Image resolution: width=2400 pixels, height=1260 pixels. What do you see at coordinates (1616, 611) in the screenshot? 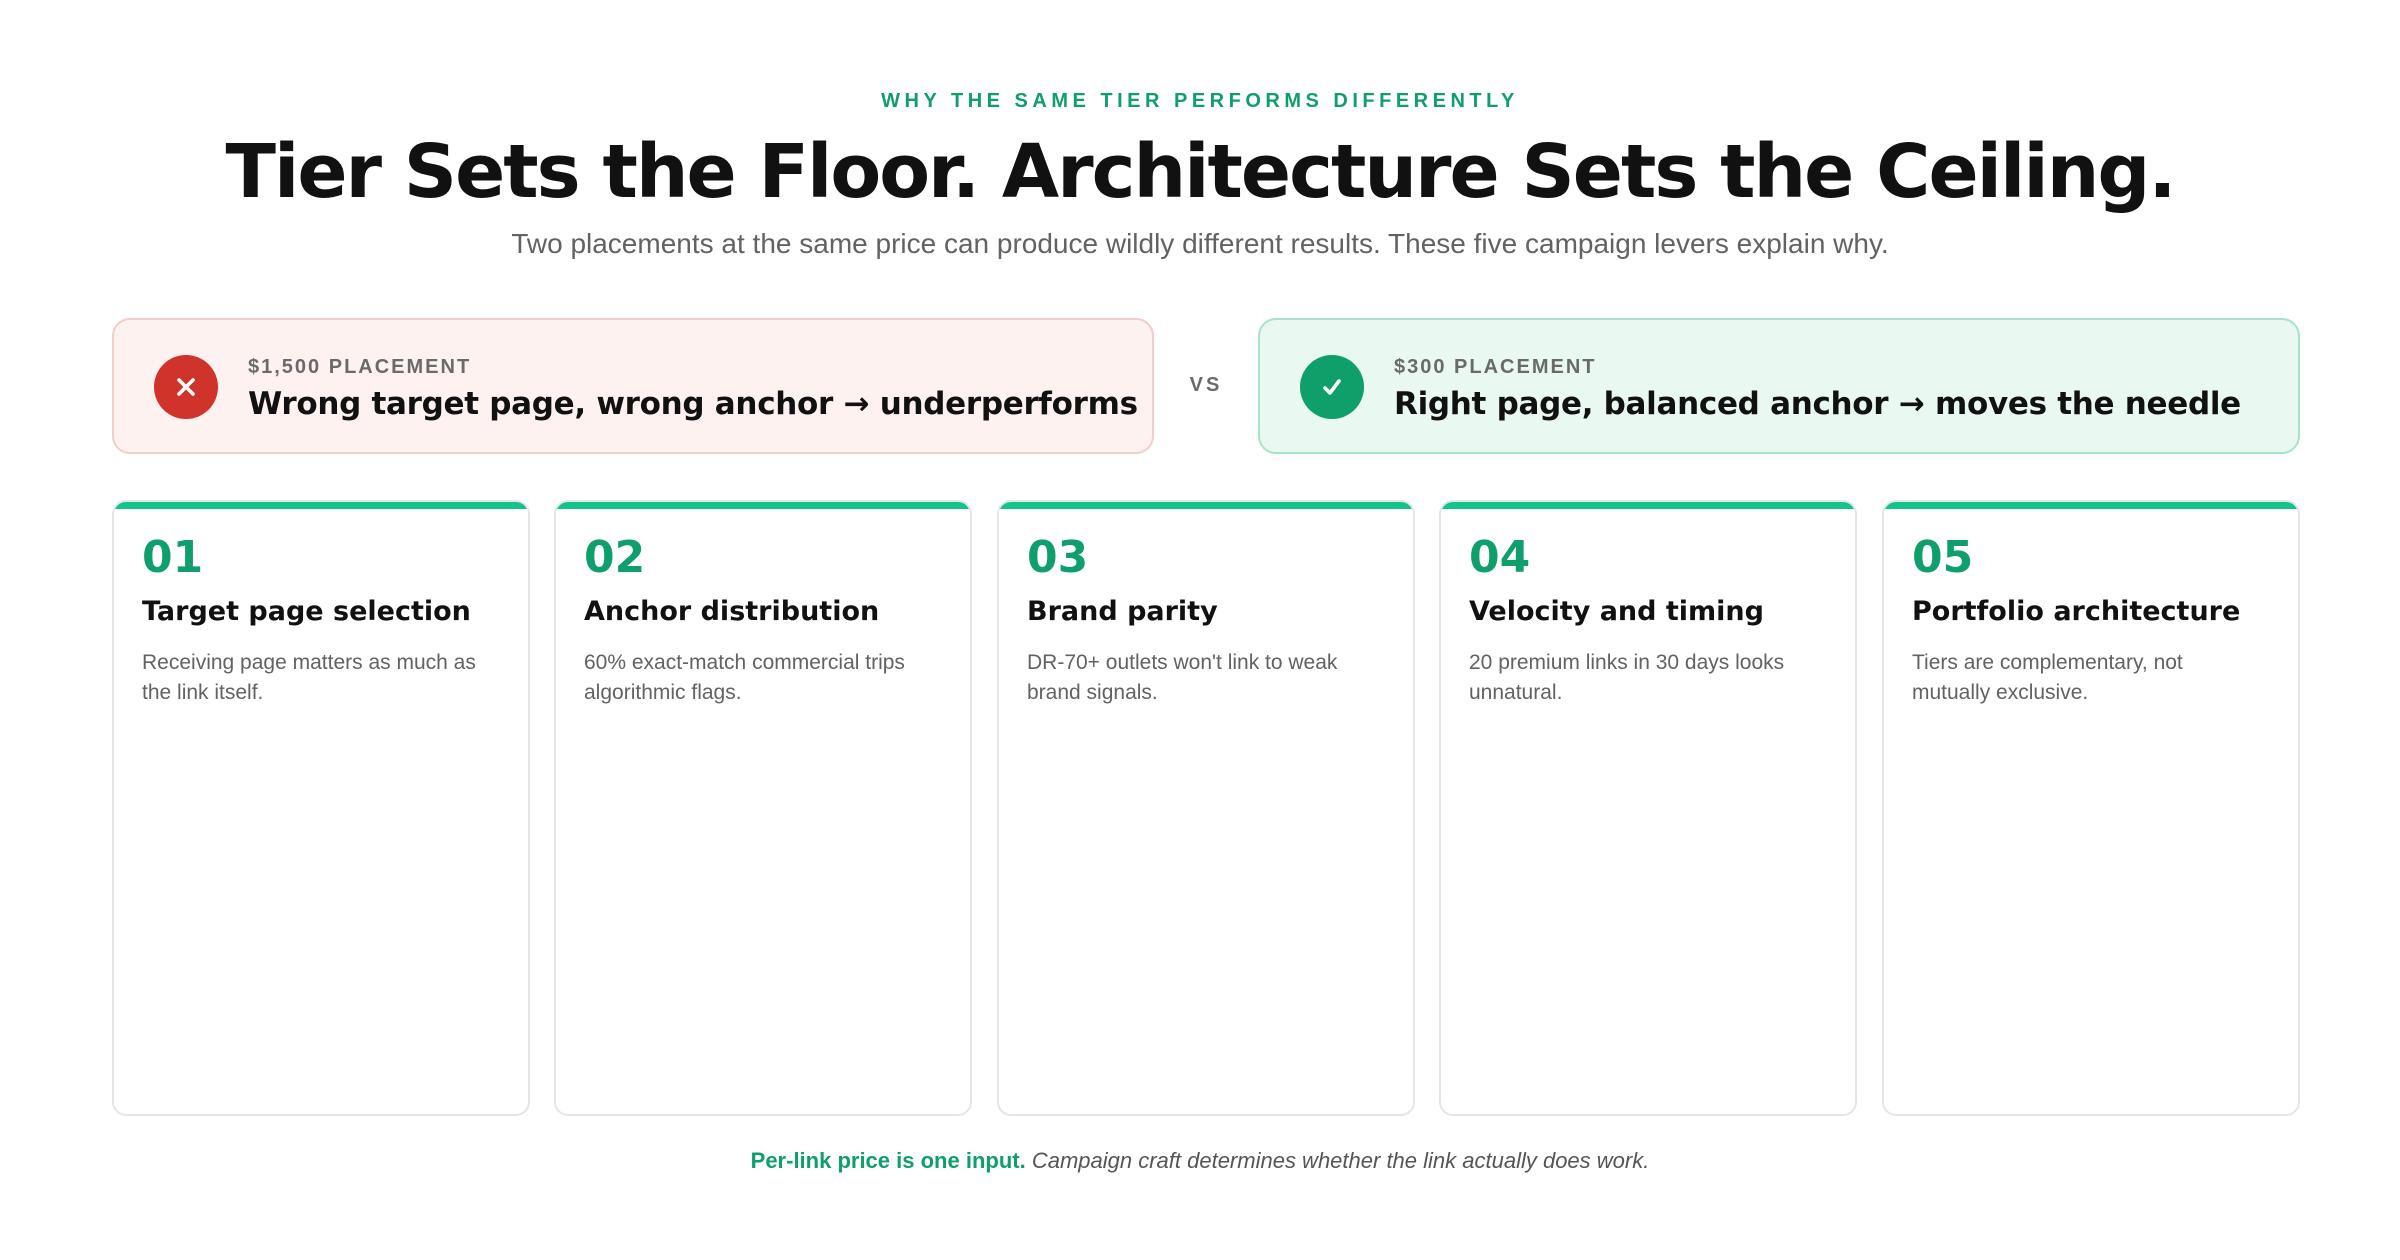
I see `lever-title: Velocity and timing` at bounding box center [1616, 611].